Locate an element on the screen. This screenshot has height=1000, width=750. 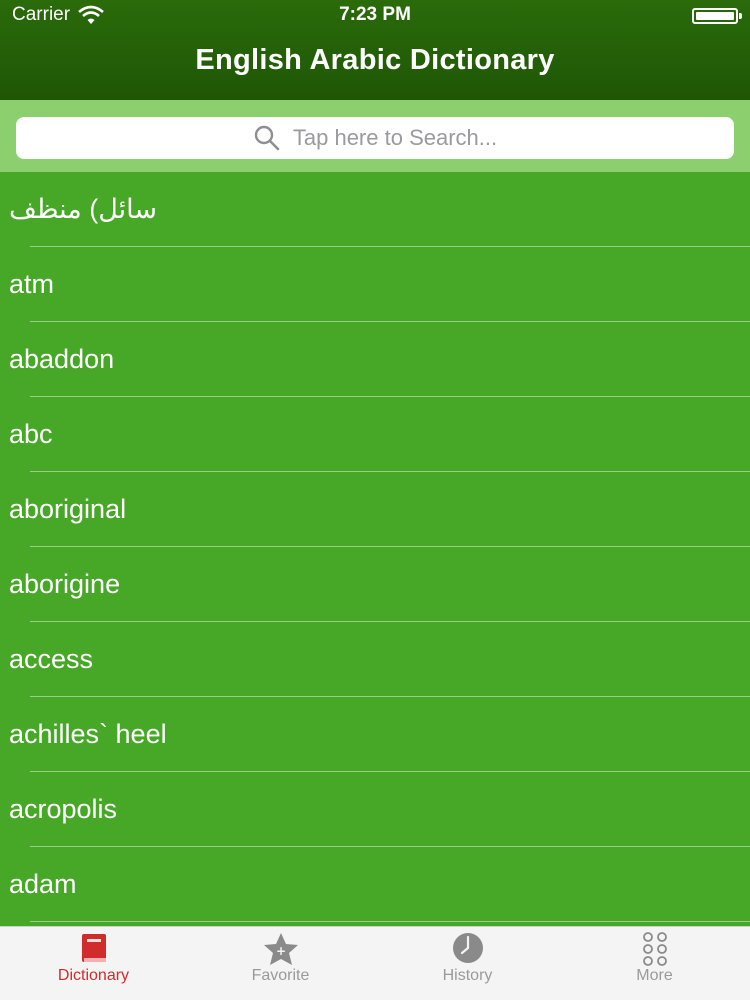
list-item: achilles` heel is located at coordinates (375, 734).